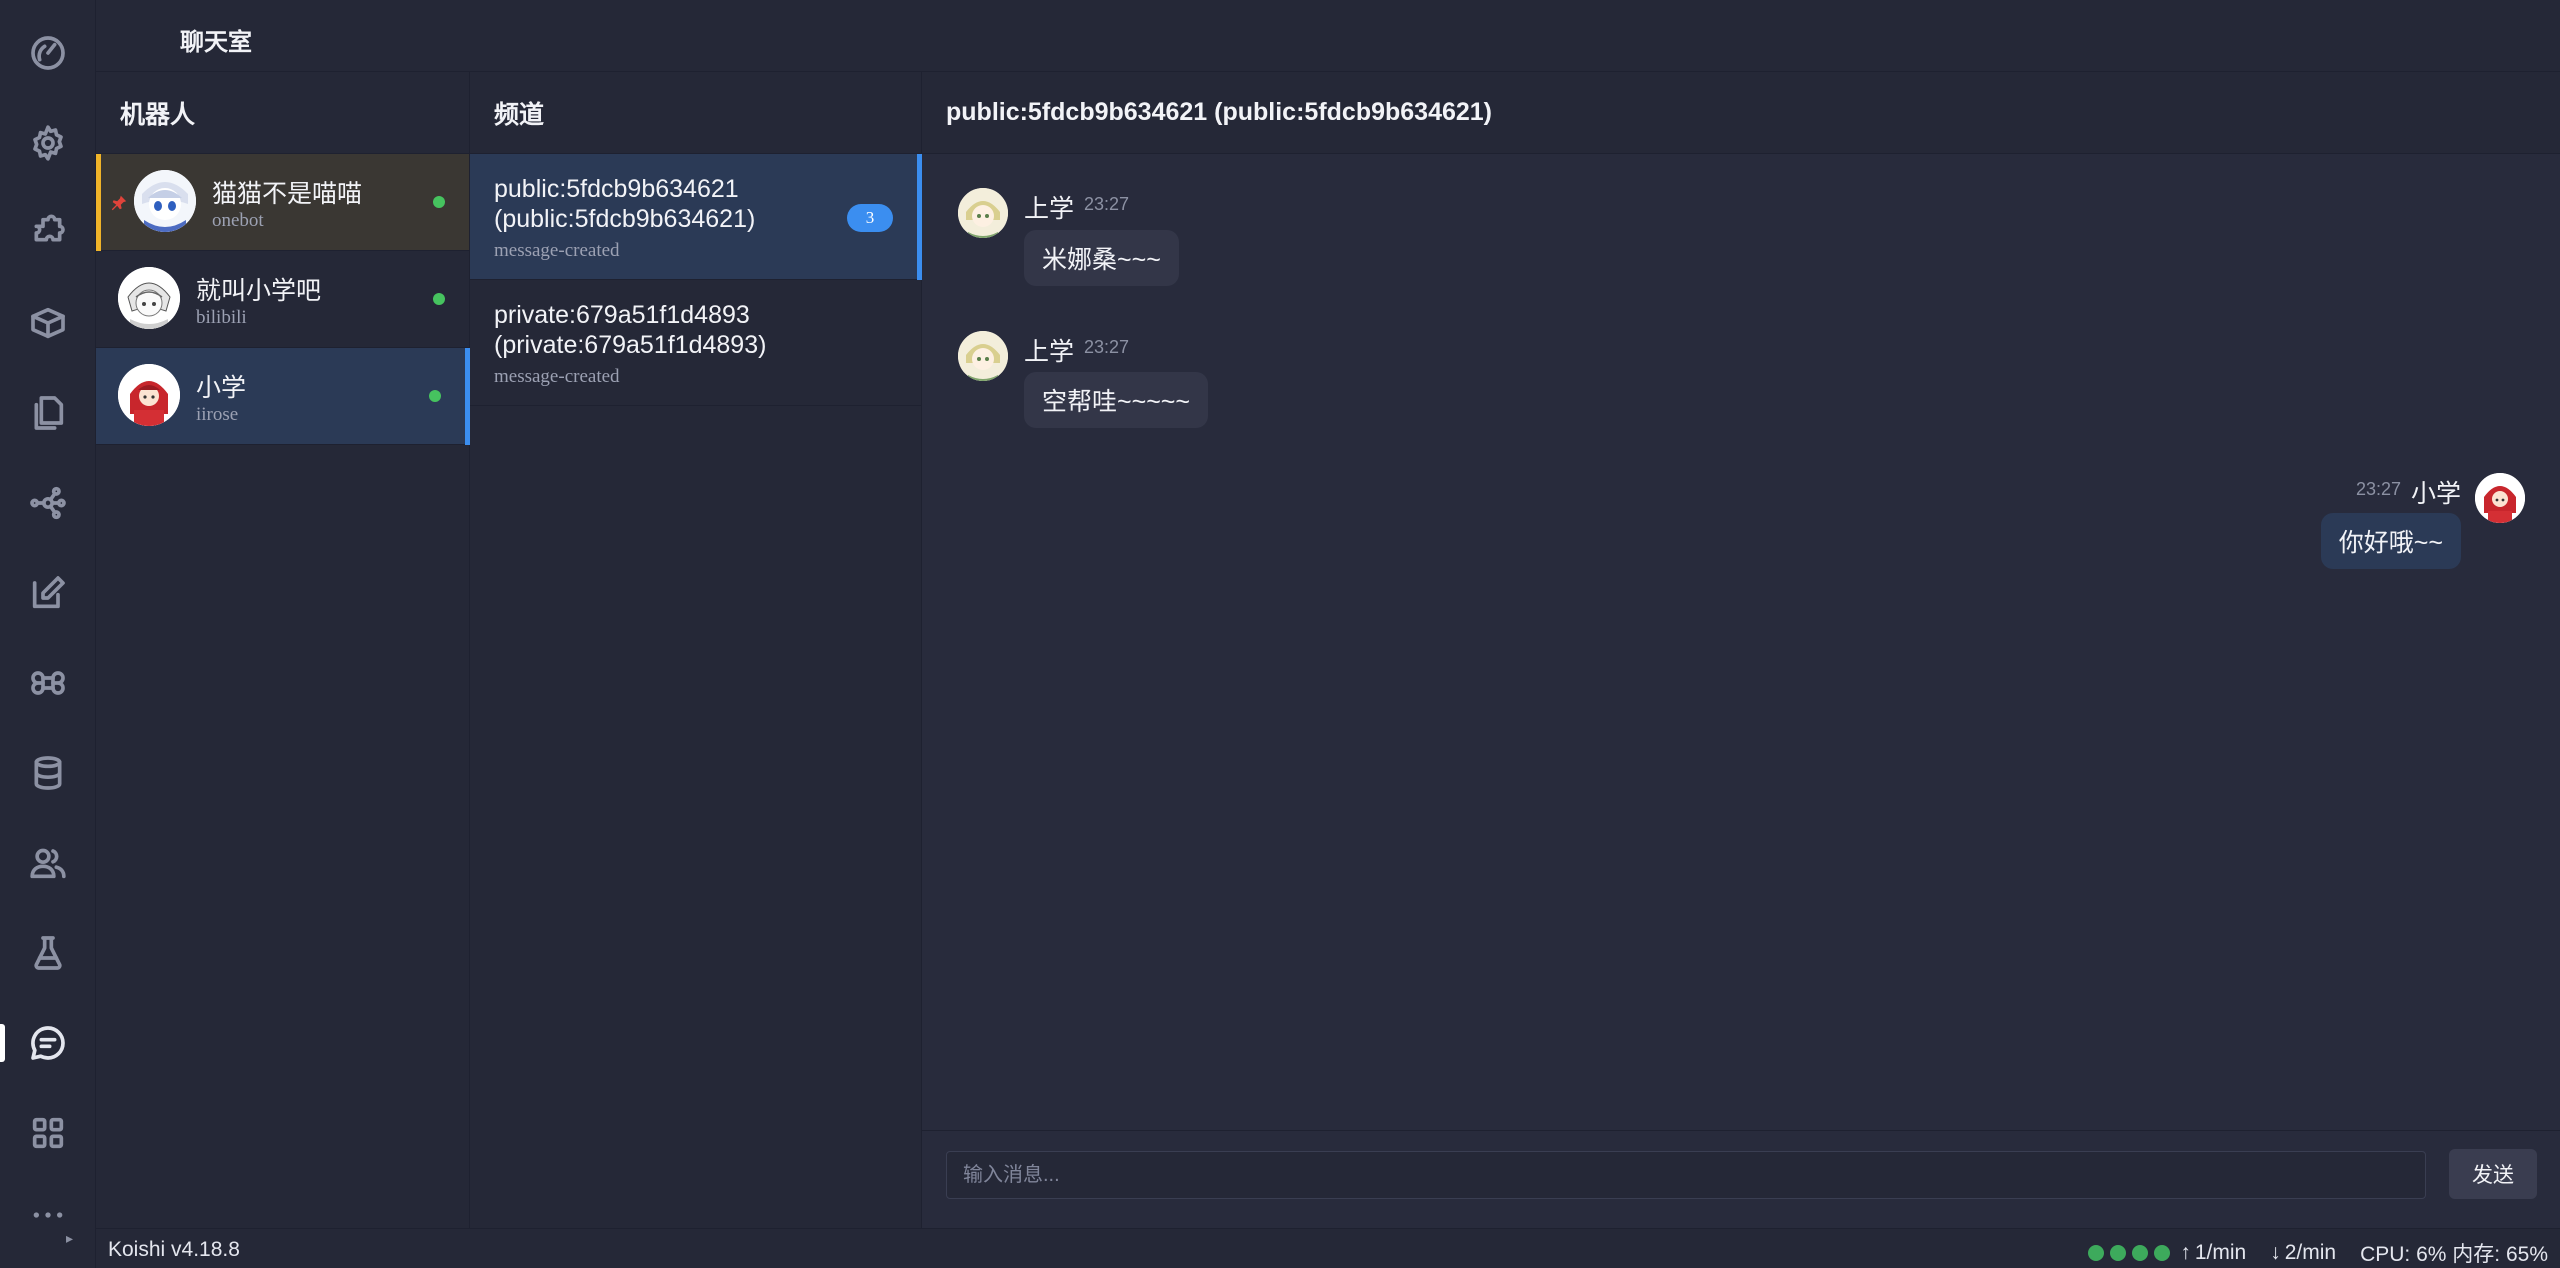  I want to click on edit-icon, so click(48, 593).